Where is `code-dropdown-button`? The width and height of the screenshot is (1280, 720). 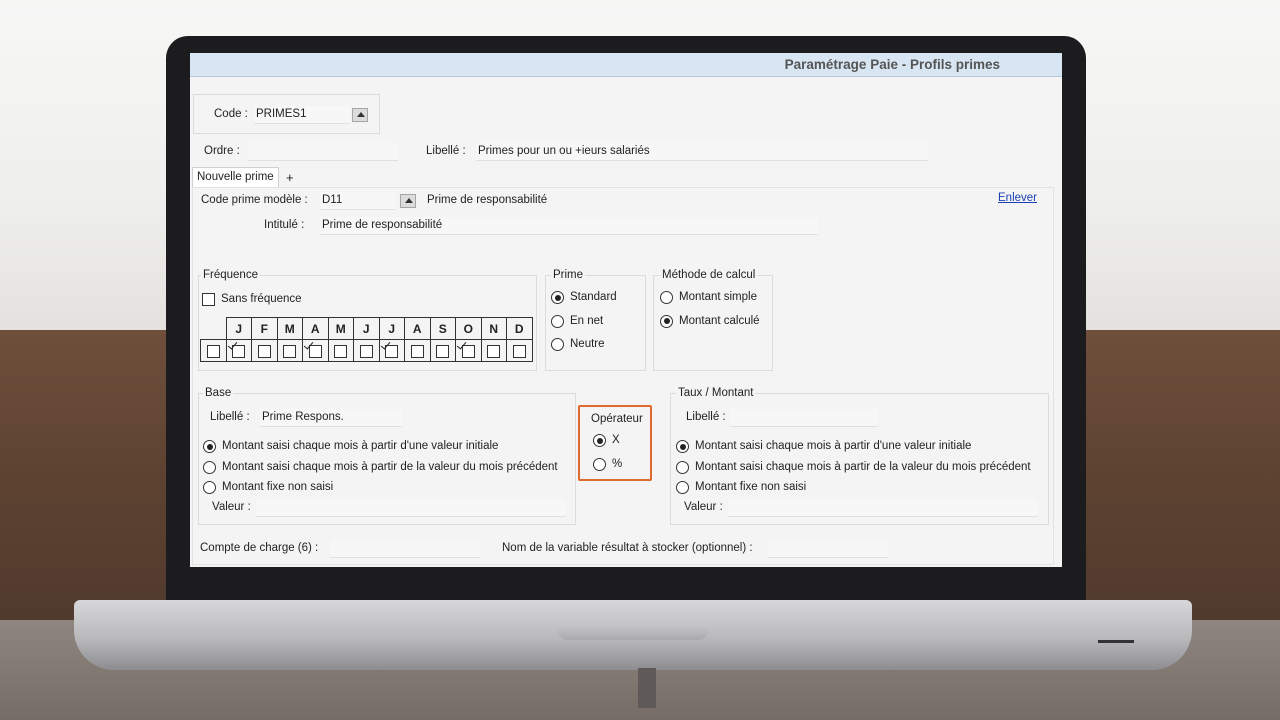 code-dropdown-button is located at coordinates (360, 115).